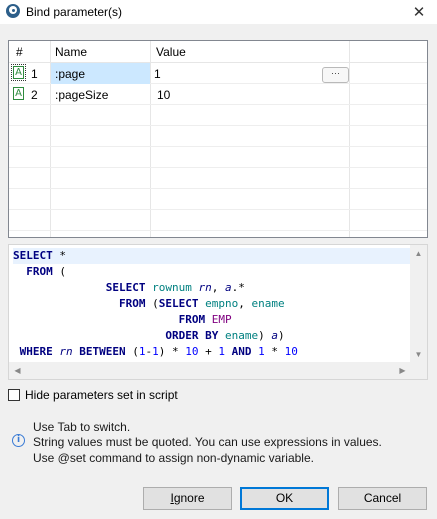  What do you see at coordinates (418, 253) in the screenshot?
I see `scroll-up-icon: ▲` at bounding box center [418, 253].